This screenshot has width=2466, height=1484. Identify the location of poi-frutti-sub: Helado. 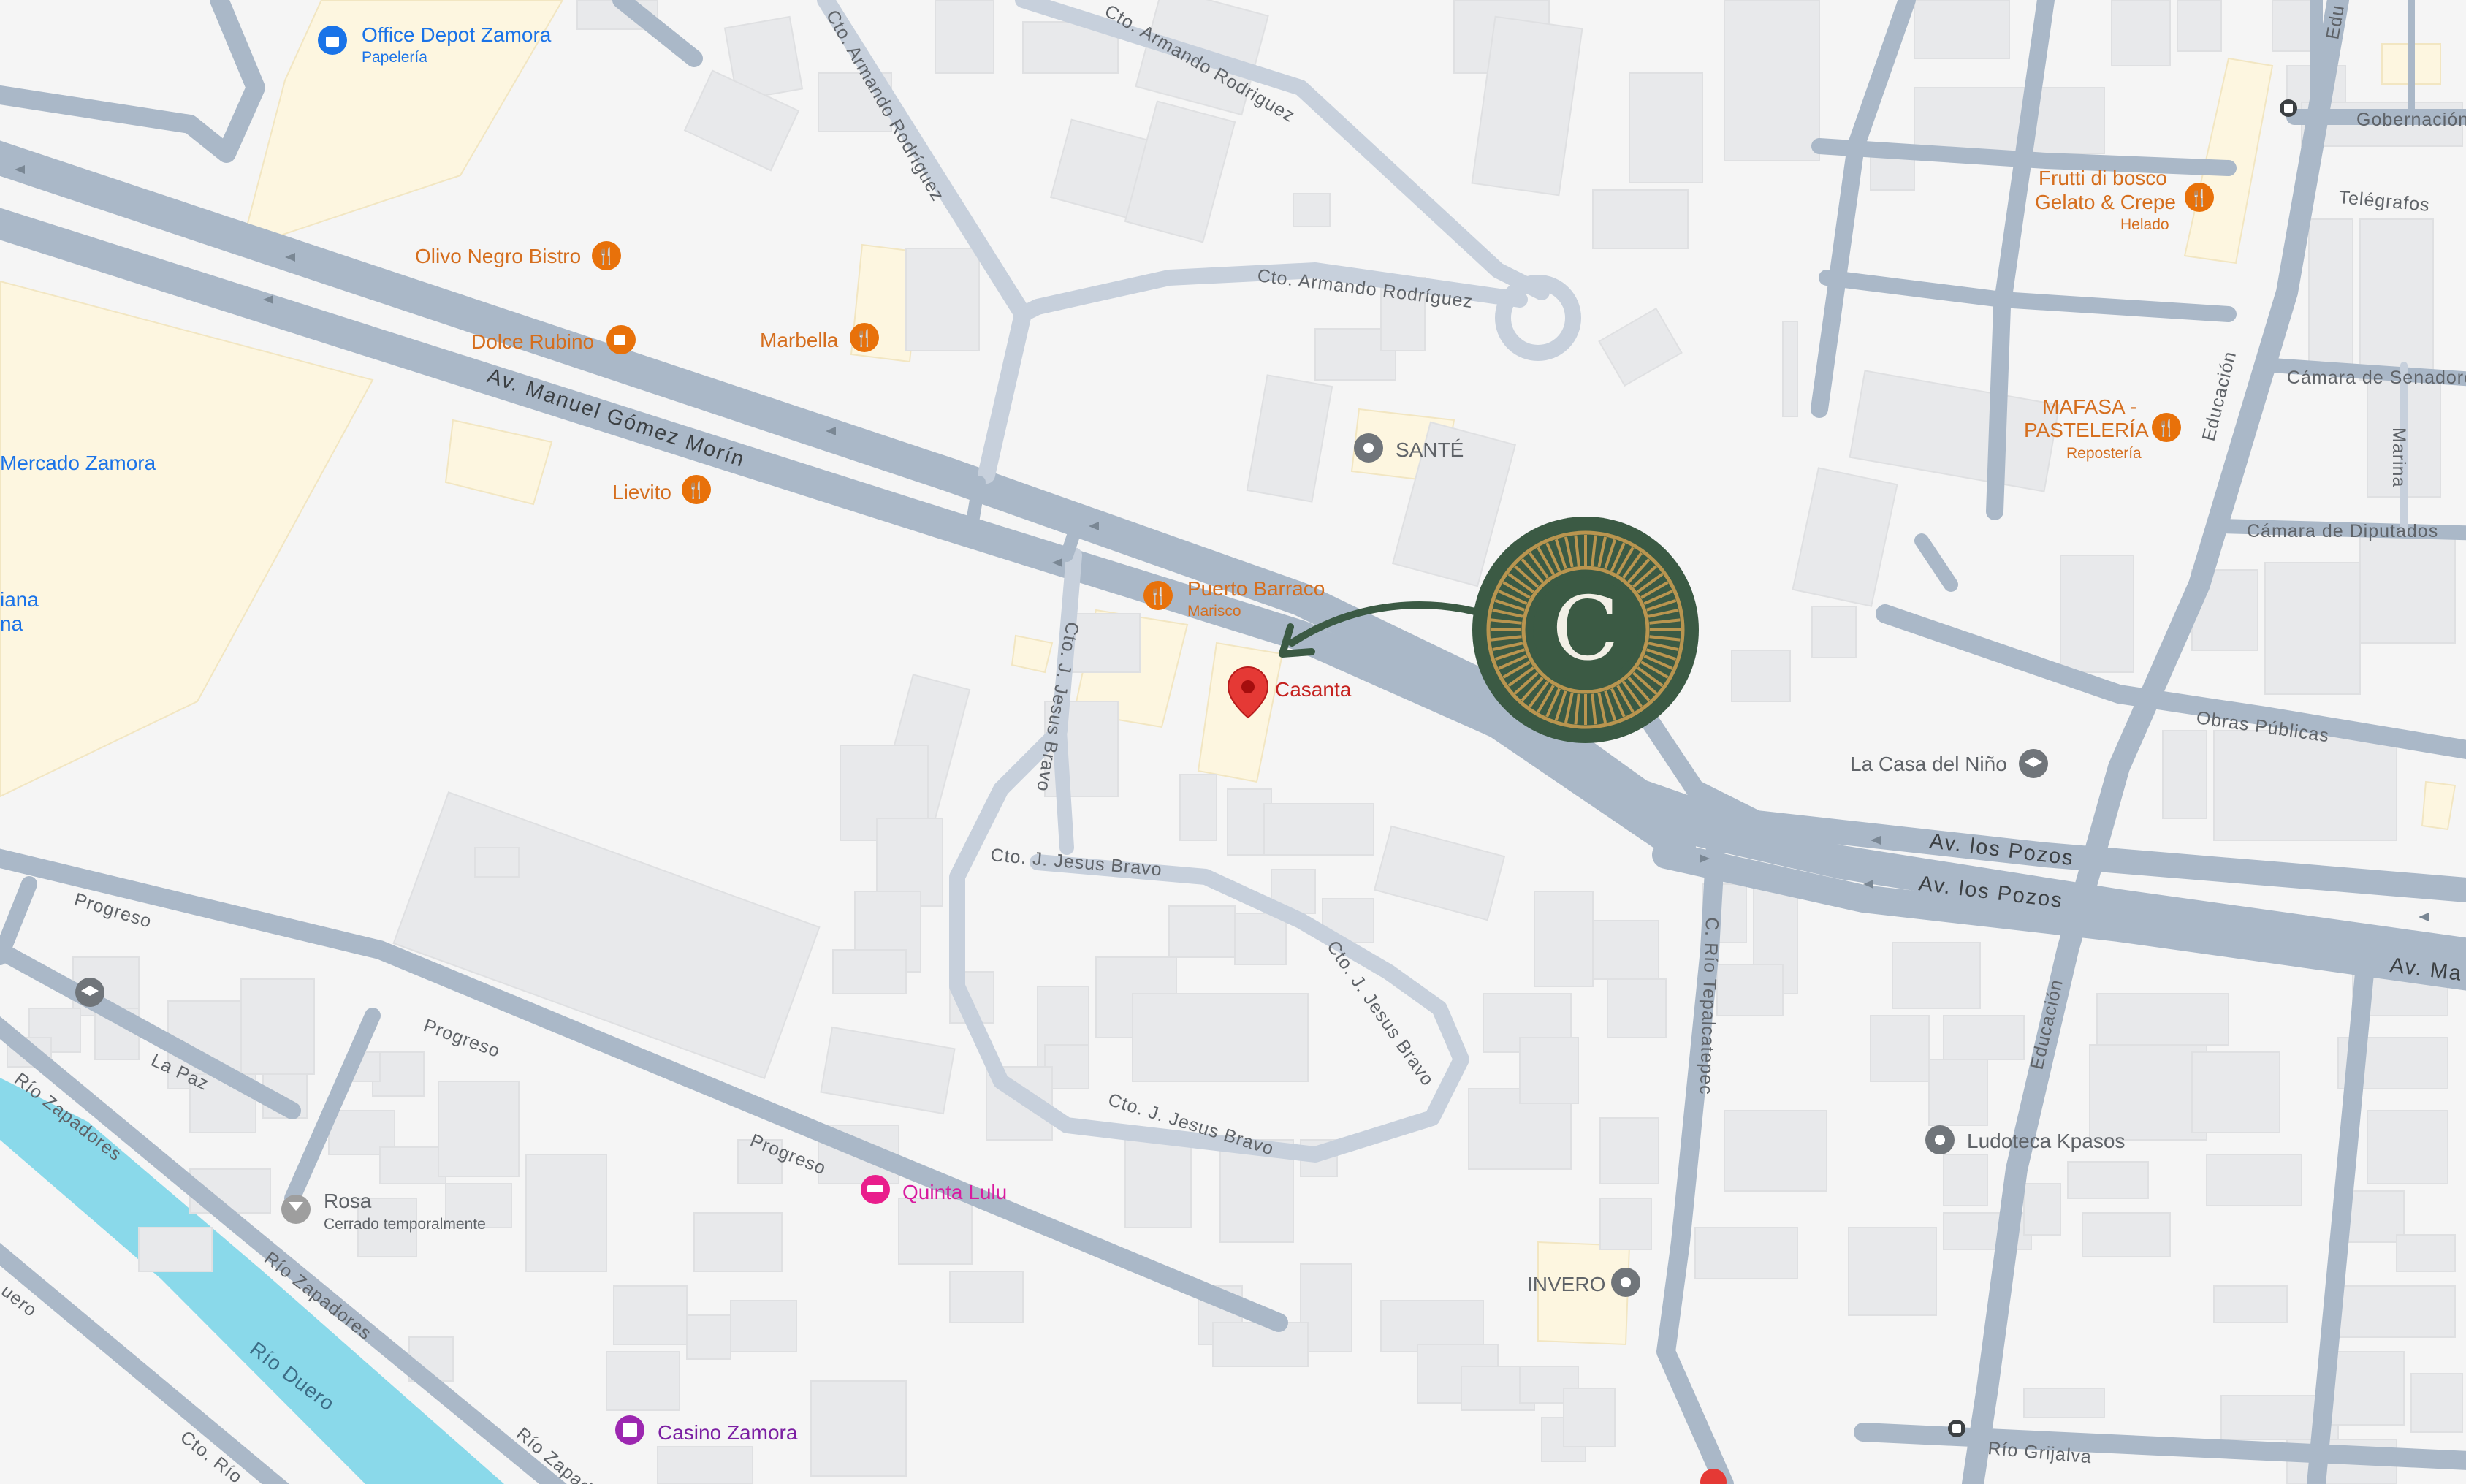
(2144, 224).